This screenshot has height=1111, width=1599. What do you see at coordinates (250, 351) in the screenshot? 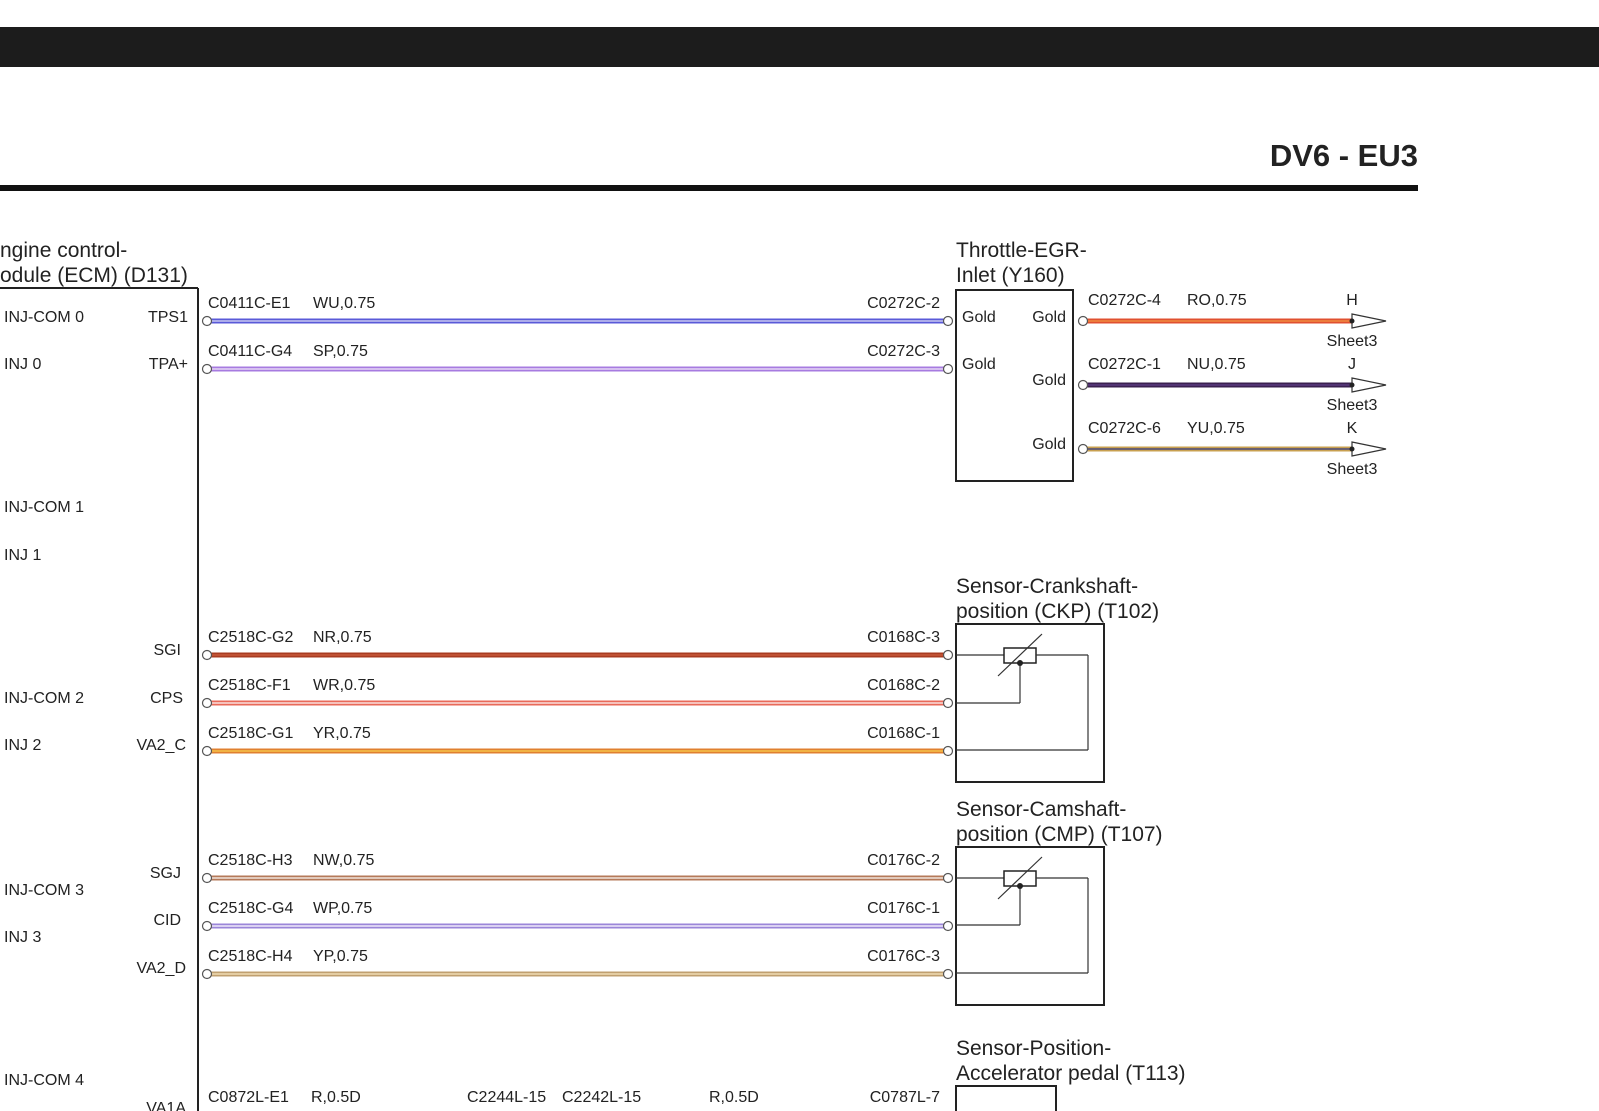
I see `wire-from-connector: C0411C-G4` at bounding box center [250, 351].